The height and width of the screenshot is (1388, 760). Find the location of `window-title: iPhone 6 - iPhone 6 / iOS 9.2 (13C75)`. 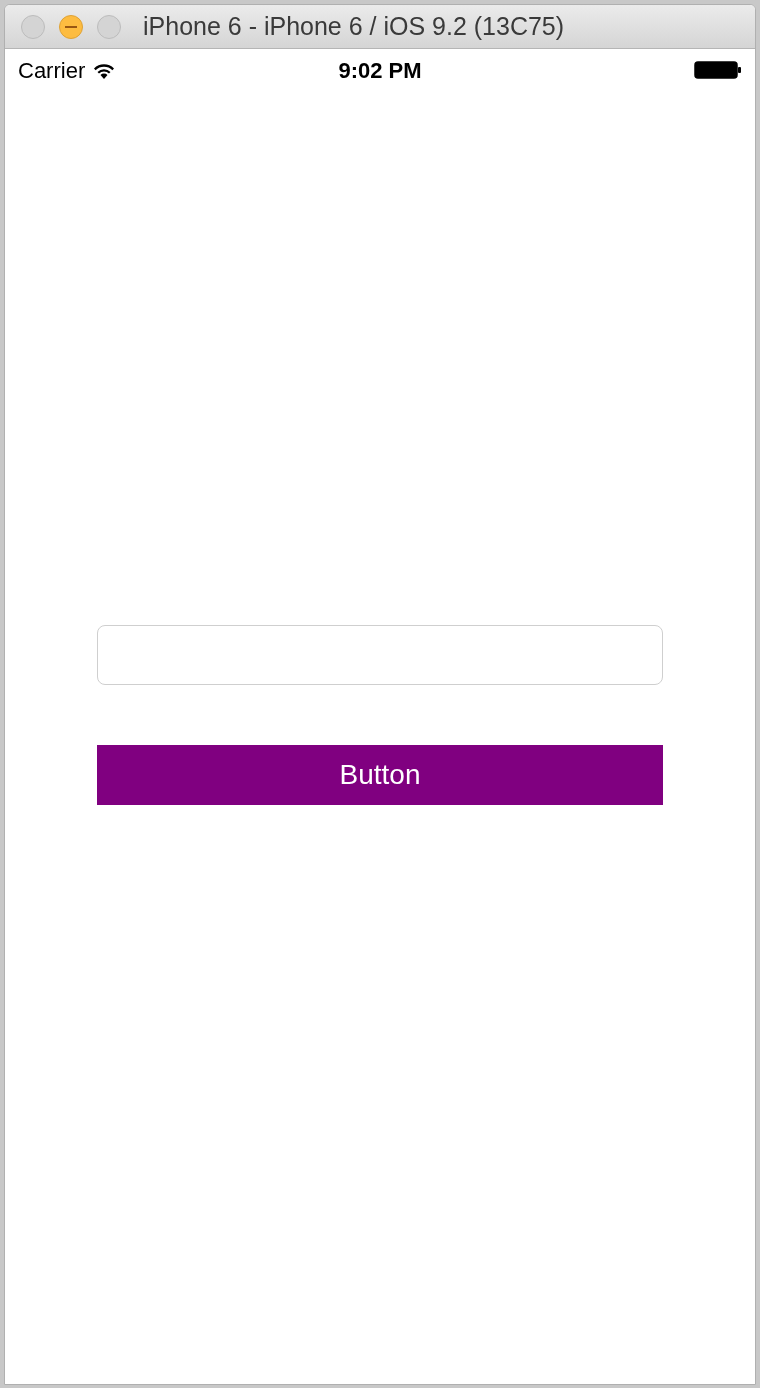

window-title: iPhone 6 - iPhone 6 / iOS 9.2 (13C75) is located at coordinates (354, 26).